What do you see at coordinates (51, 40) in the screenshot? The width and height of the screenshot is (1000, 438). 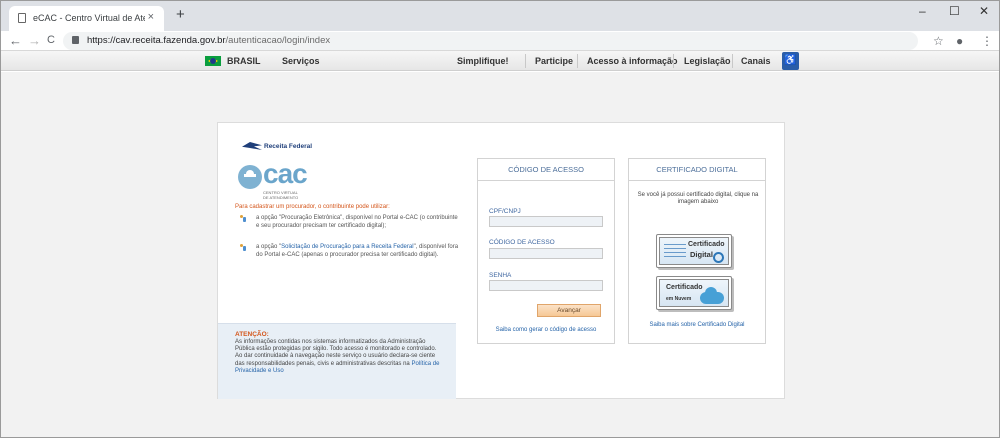 I see `reload-button: C` at bounding box center [51, 40].